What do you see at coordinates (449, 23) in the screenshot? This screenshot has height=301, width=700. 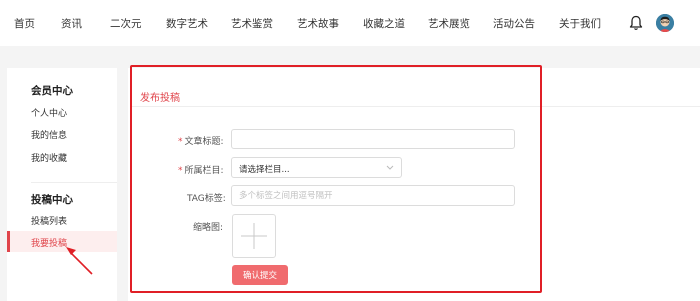 I see `nav-item-exhibitions: 艺术展览` at bounding box center [449, 23].